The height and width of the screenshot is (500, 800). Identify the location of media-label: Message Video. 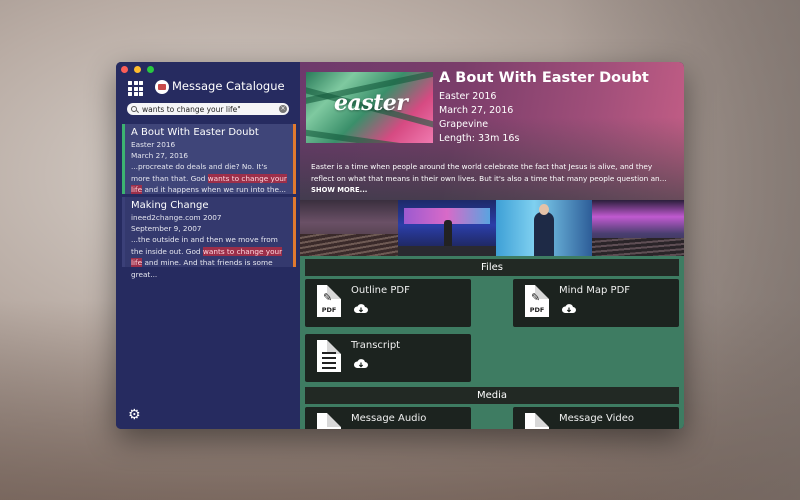
(597, 418).